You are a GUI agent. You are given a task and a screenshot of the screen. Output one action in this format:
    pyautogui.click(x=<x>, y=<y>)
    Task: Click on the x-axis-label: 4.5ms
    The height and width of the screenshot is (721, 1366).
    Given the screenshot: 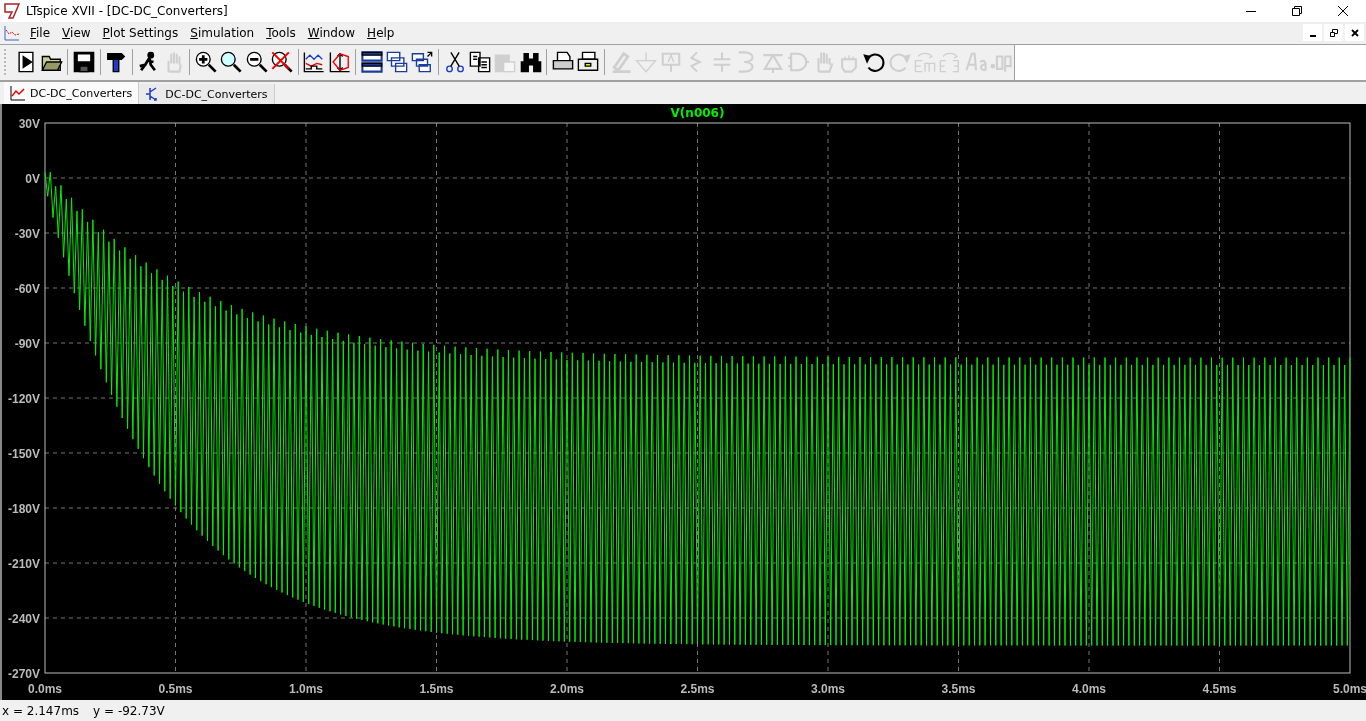 What is the action you would take?
    pyautogui.click(x=1219, y=689)
    